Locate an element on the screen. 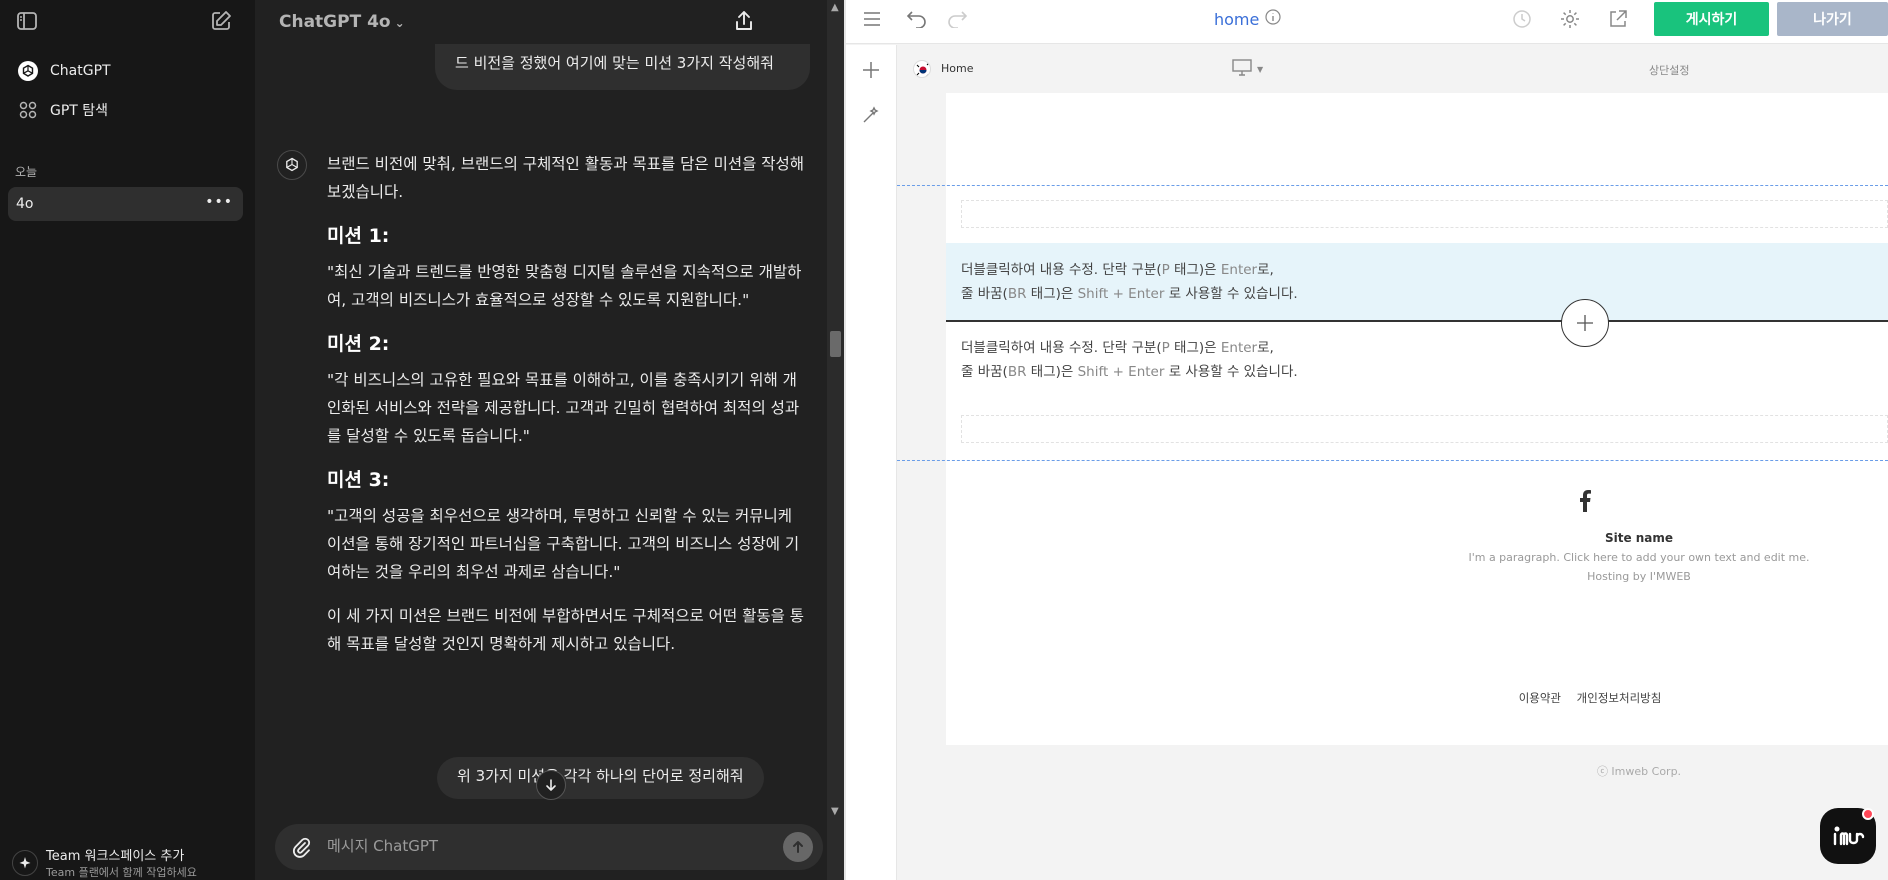 The height and width of the screenshot is (880, 1888). add-team-workspace: Team 워크스페이스 추가 Team 플랜에서 함께 작업하세요 is located at coordinates (129, 864).